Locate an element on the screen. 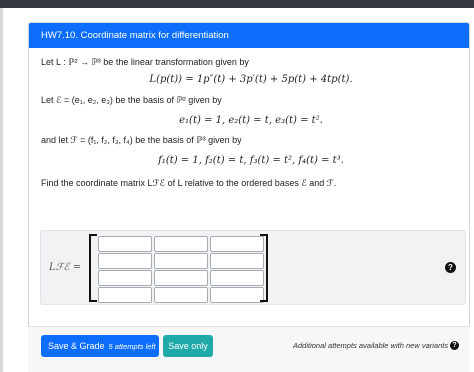 This screenshot has height=372, width=474. top-bar is located at coordinates (237, 4).